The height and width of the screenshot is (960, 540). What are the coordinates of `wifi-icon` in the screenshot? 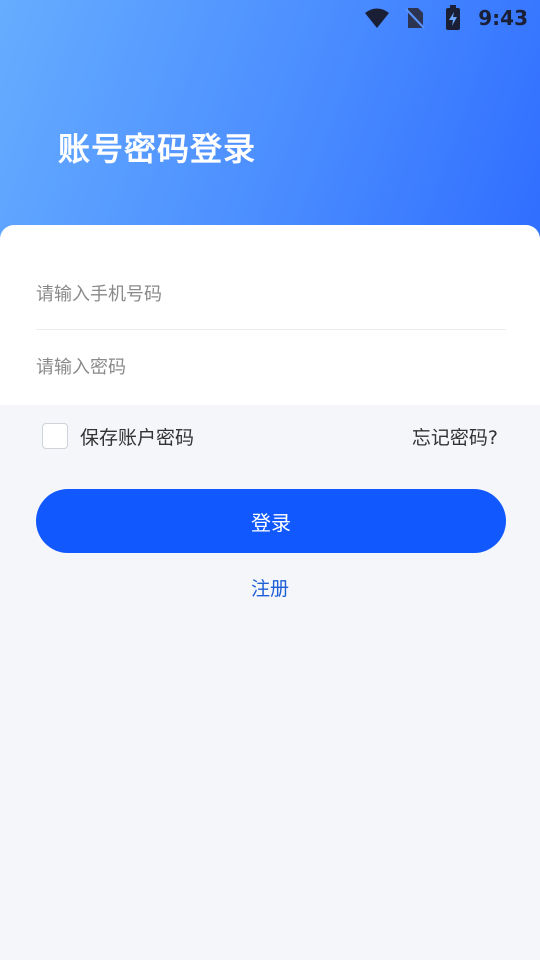 It's located at (377, 18).